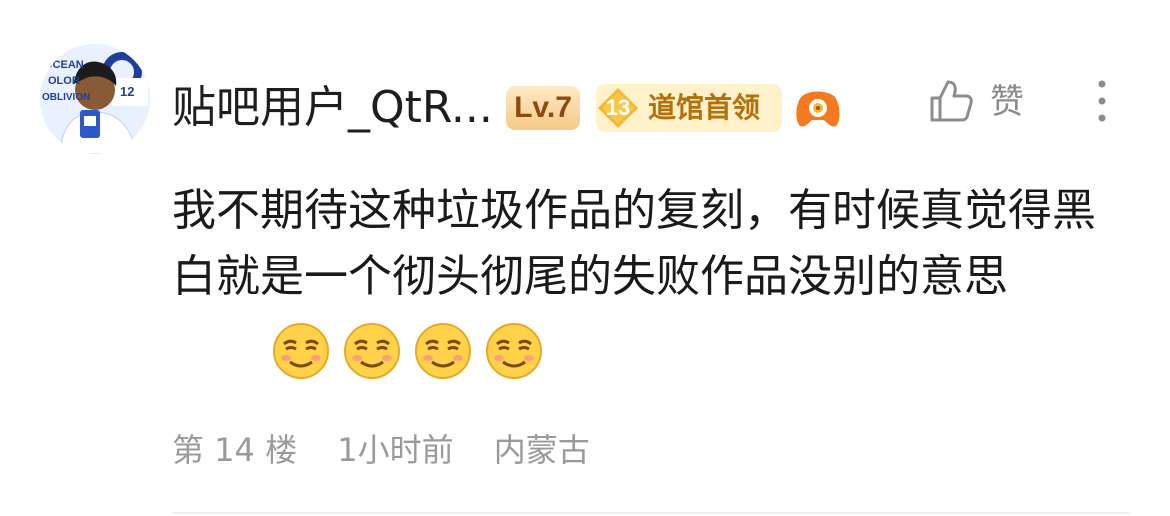  I want to click on title-badge-text: 道馆首领, so click(704, 107).